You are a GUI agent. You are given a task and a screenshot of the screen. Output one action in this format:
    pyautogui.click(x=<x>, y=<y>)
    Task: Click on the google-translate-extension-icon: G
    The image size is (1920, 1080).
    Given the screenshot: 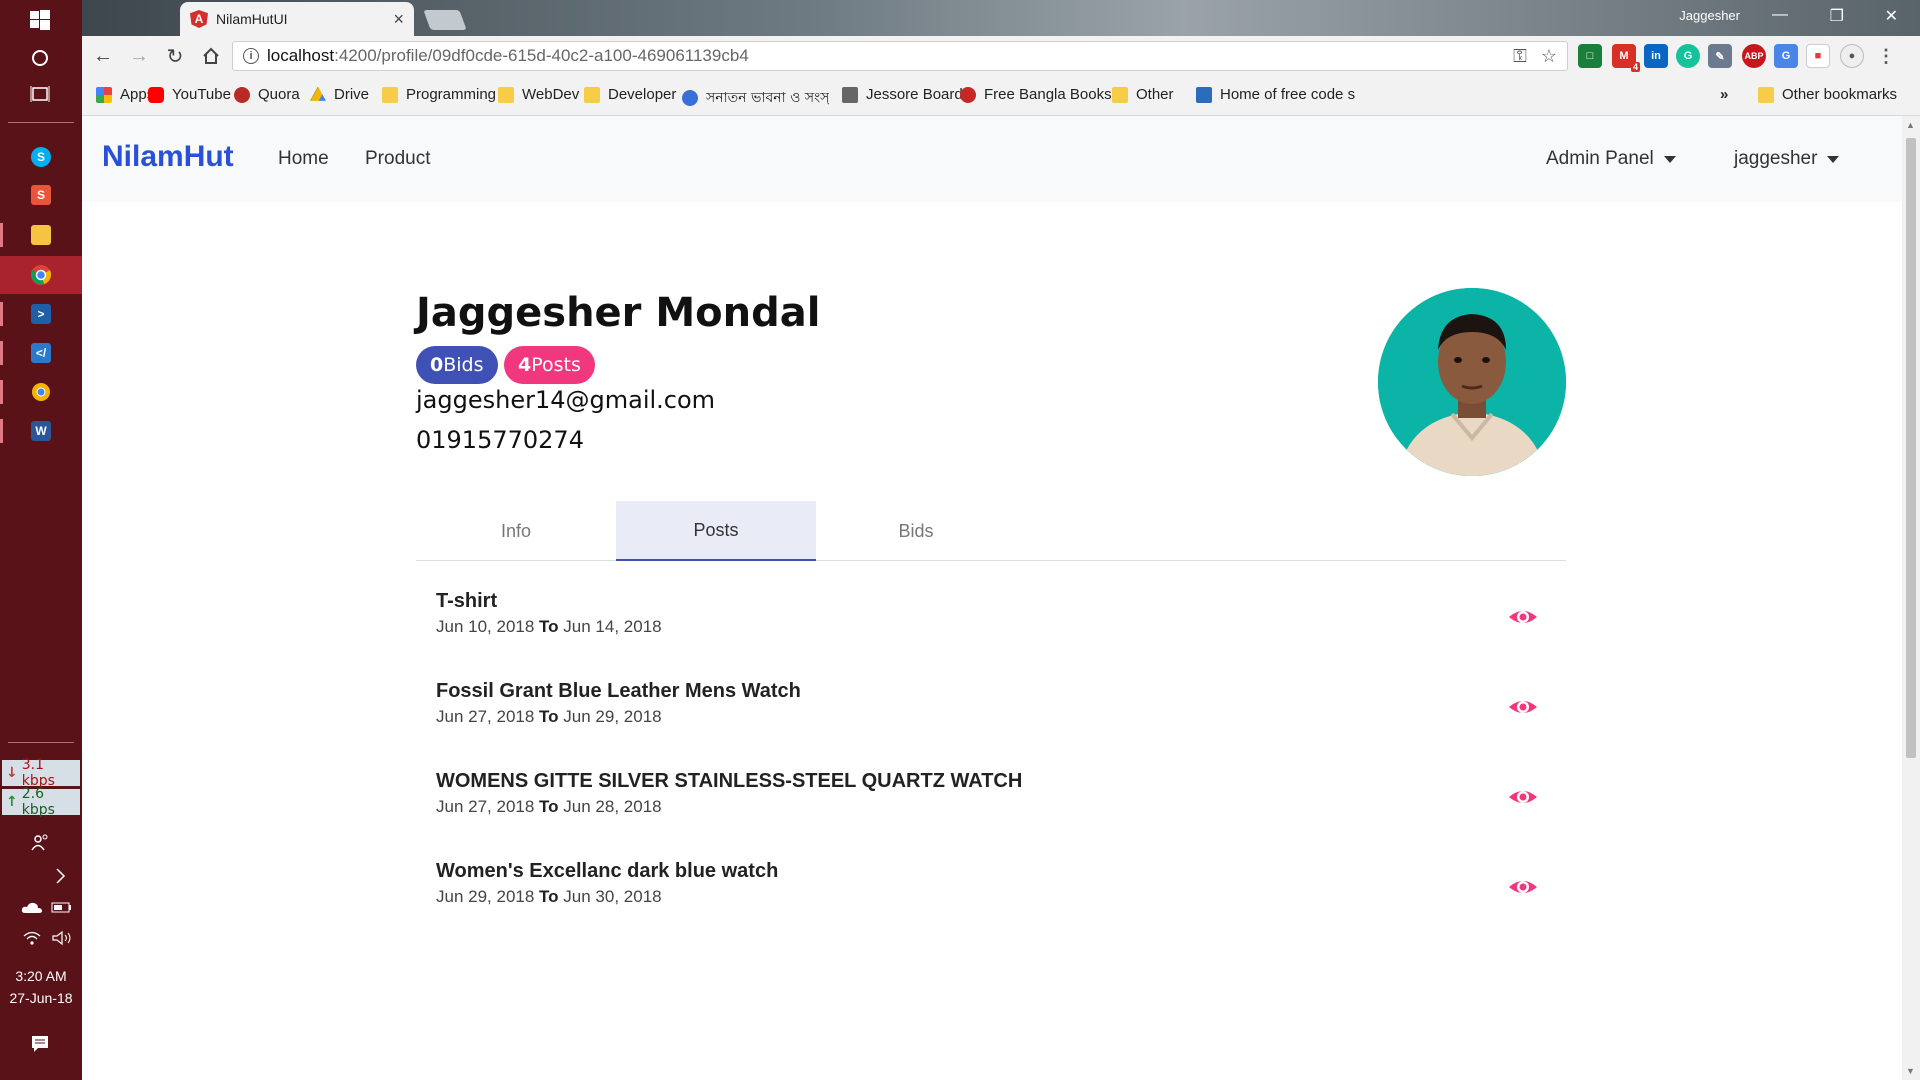 What is the action you would take?
    pyautogui.click(x=1786, y=56)
    